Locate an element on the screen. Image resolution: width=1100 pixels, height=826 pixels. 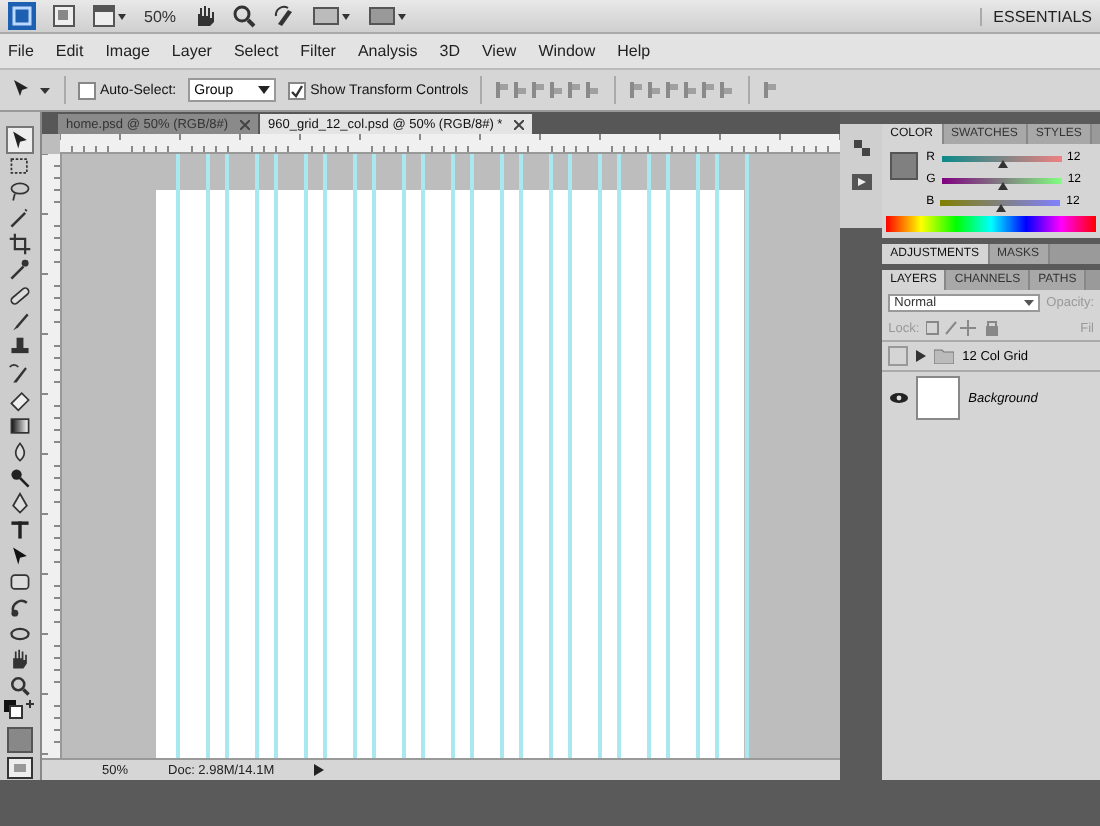
menu-item: Analysis is located at coordinates (387, 51).